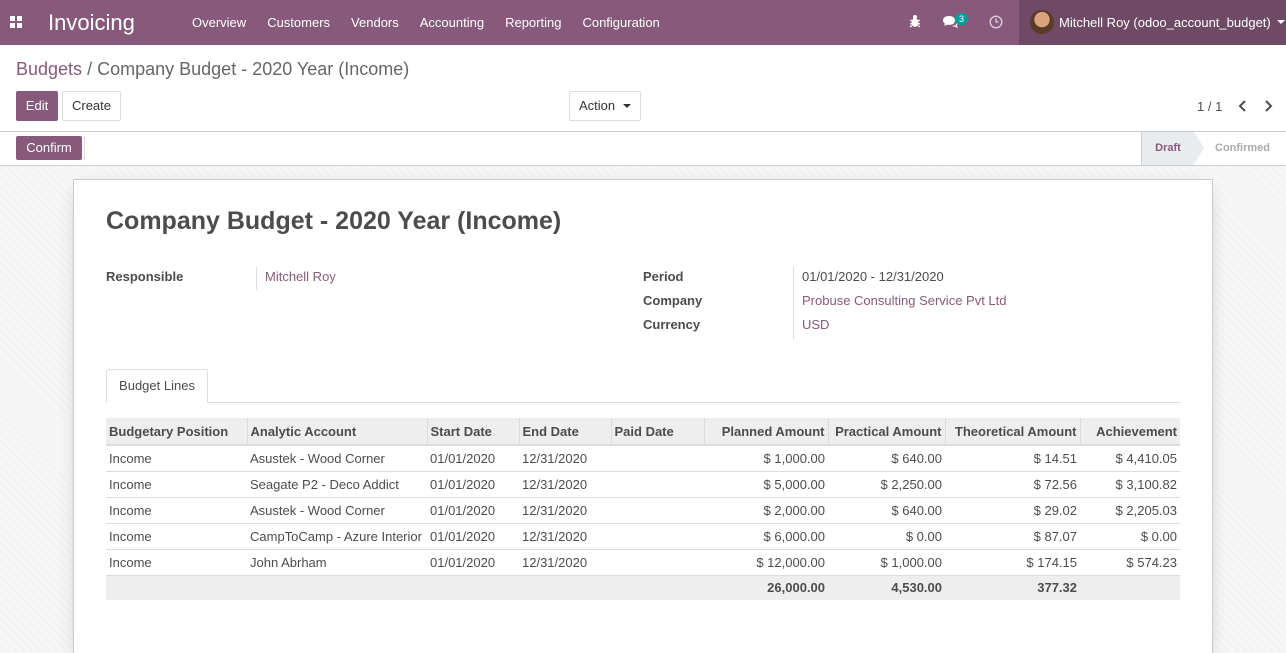  Describe the element at coordinates (91, 22) in the screenshot. I see `app-name: Invoicing` at that location.